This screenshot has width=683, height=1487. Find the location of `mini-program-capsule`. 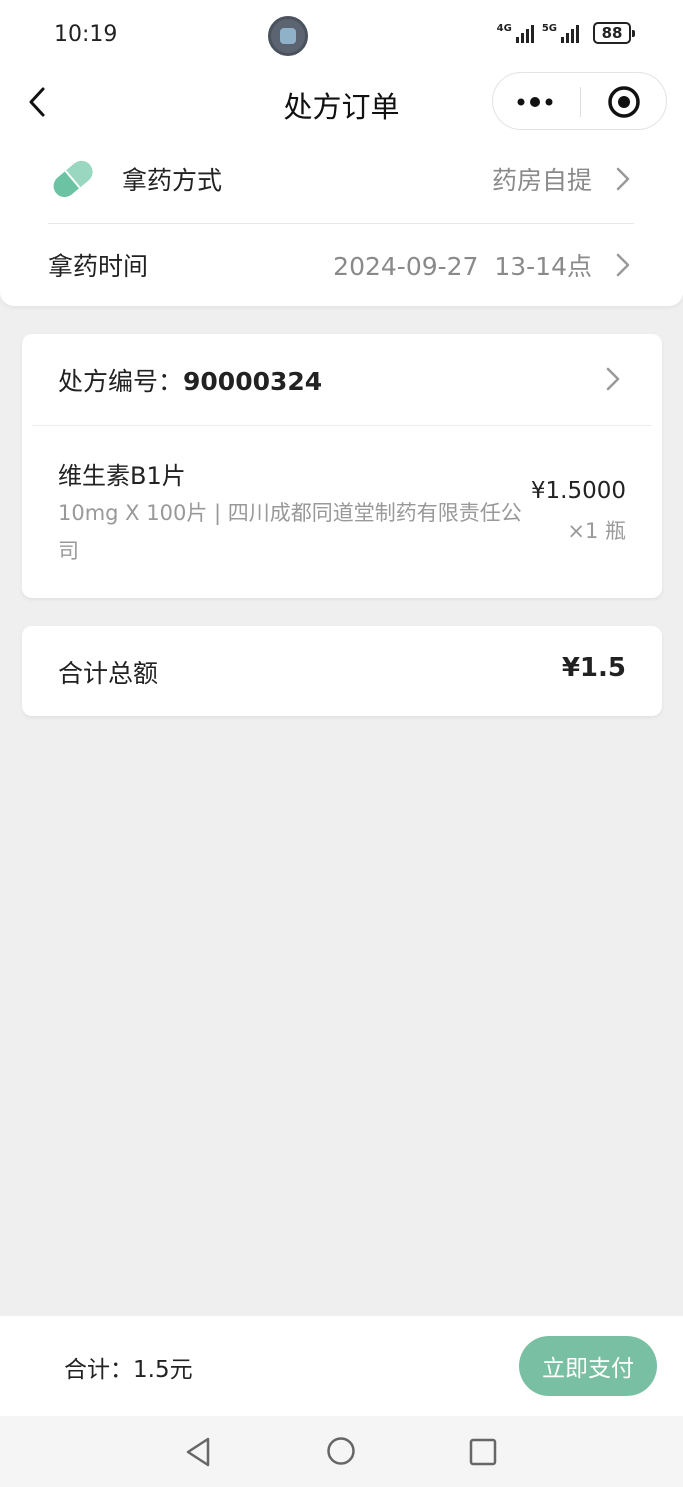

mini-program-capsule is located at coordinates (579, 101).